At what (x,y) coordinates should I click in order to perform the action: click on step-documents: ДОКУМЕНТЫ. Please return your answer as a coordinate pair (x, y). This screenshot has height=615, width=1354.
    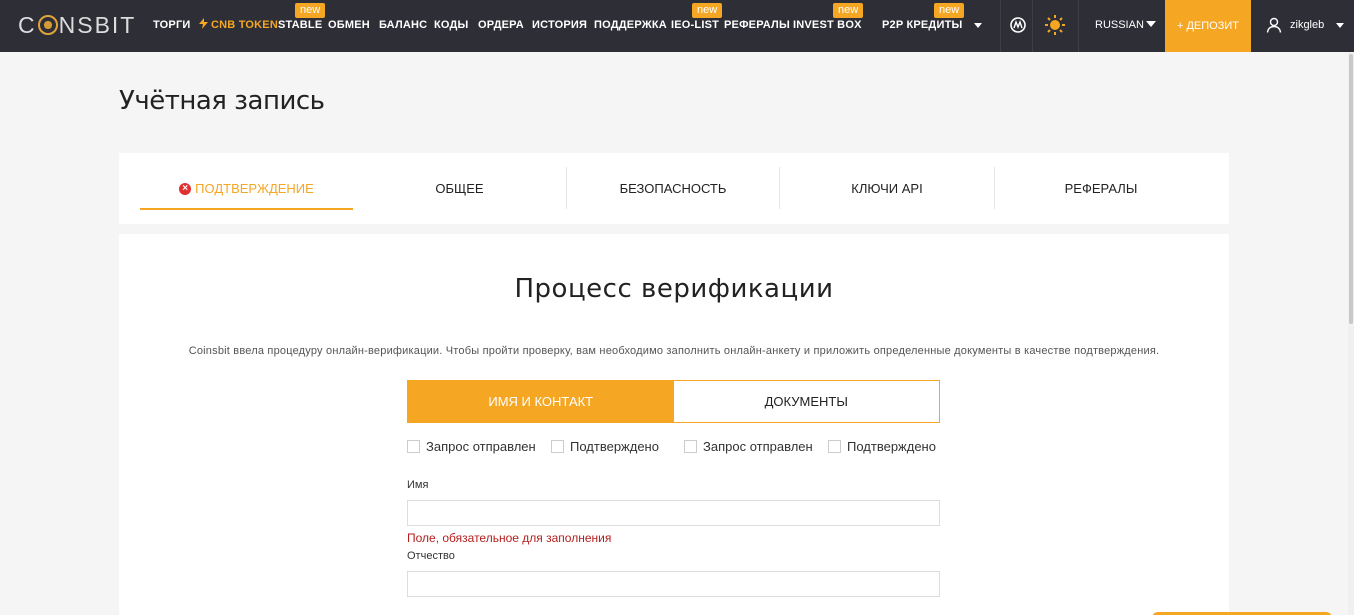
    Looking at the image, I should click on (807, 401).